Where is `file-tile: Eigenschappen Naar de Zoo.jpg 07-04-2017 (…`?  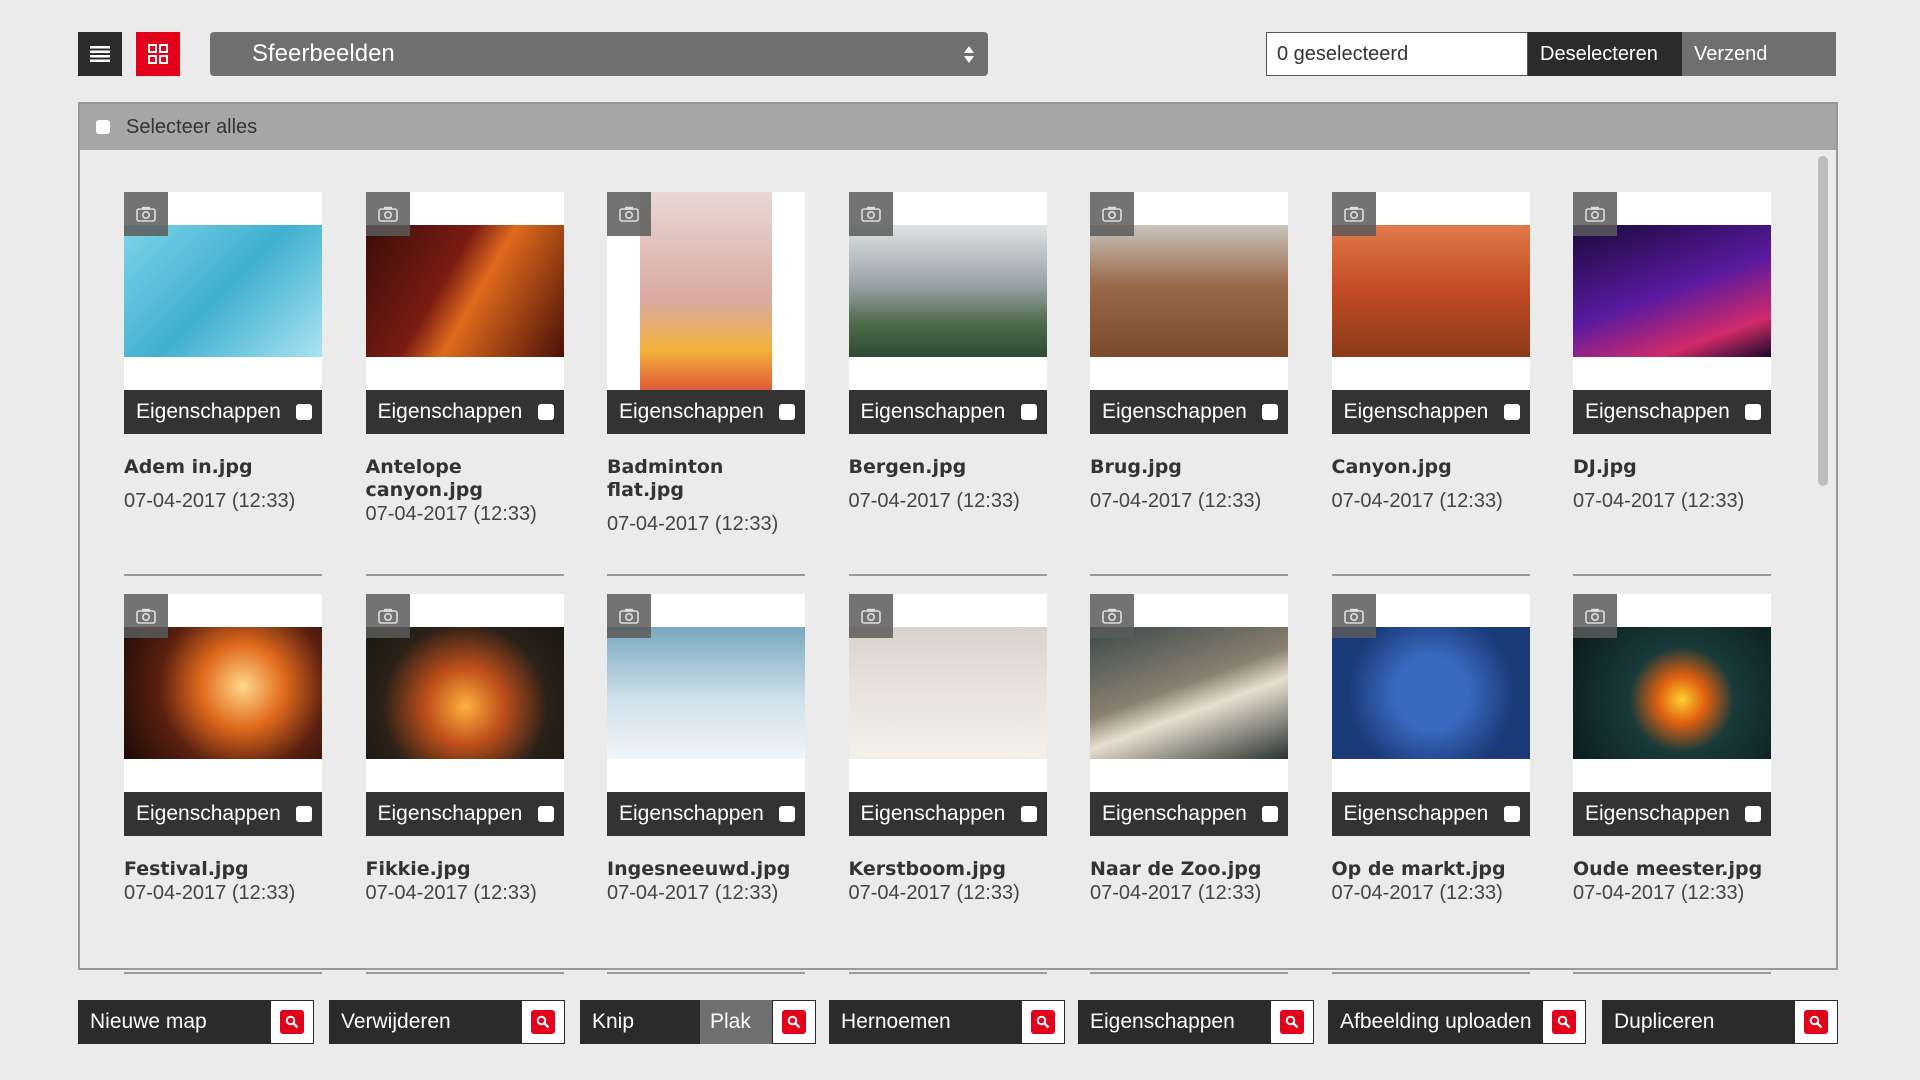 file-tile: Eigenschappen Naar de Zoo.jpg 07-04-2017 (… is located at coordinates (1189, 784).